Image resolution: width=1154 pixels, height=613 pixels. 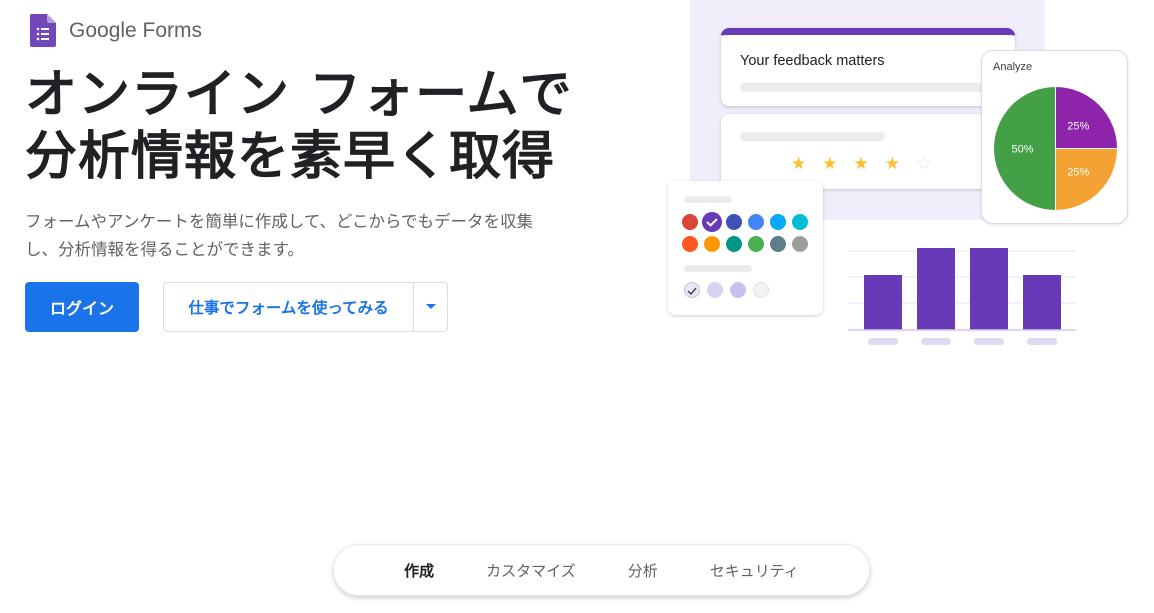 I want to click on color-picker-card, so click(x=745, y=248).